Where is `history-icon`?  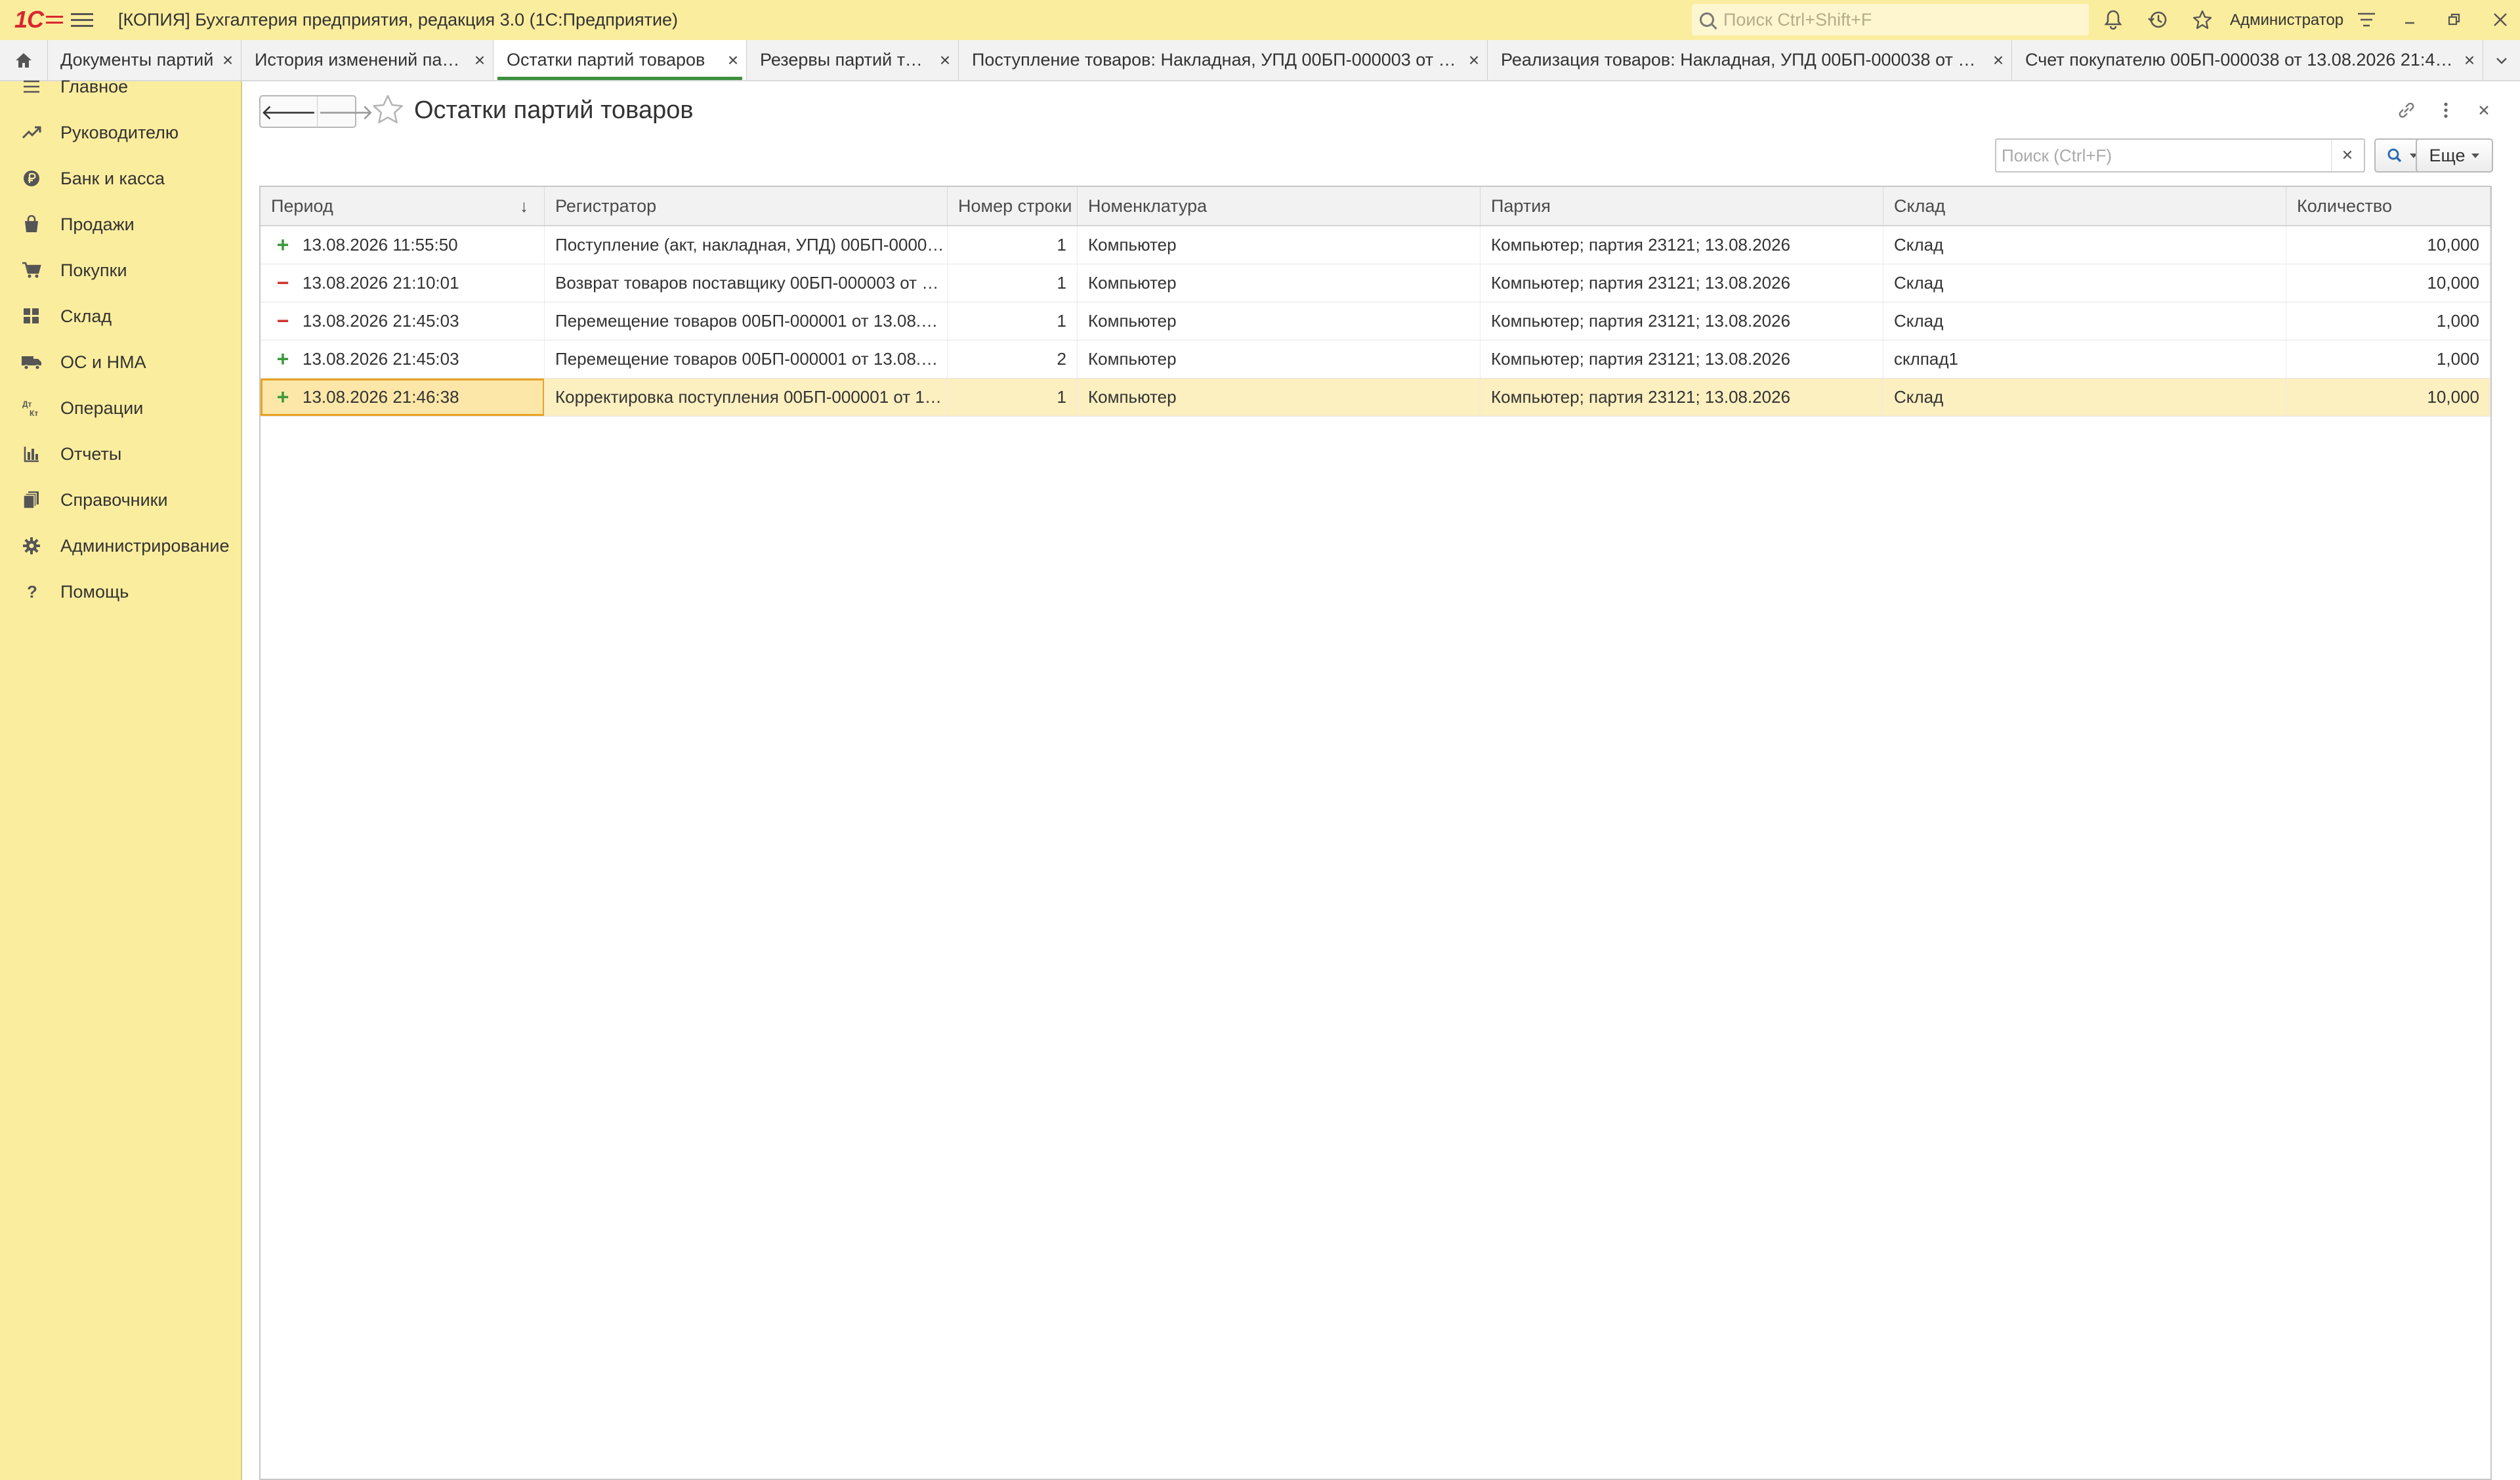
history-icon is located at coordinates (2158, 20).